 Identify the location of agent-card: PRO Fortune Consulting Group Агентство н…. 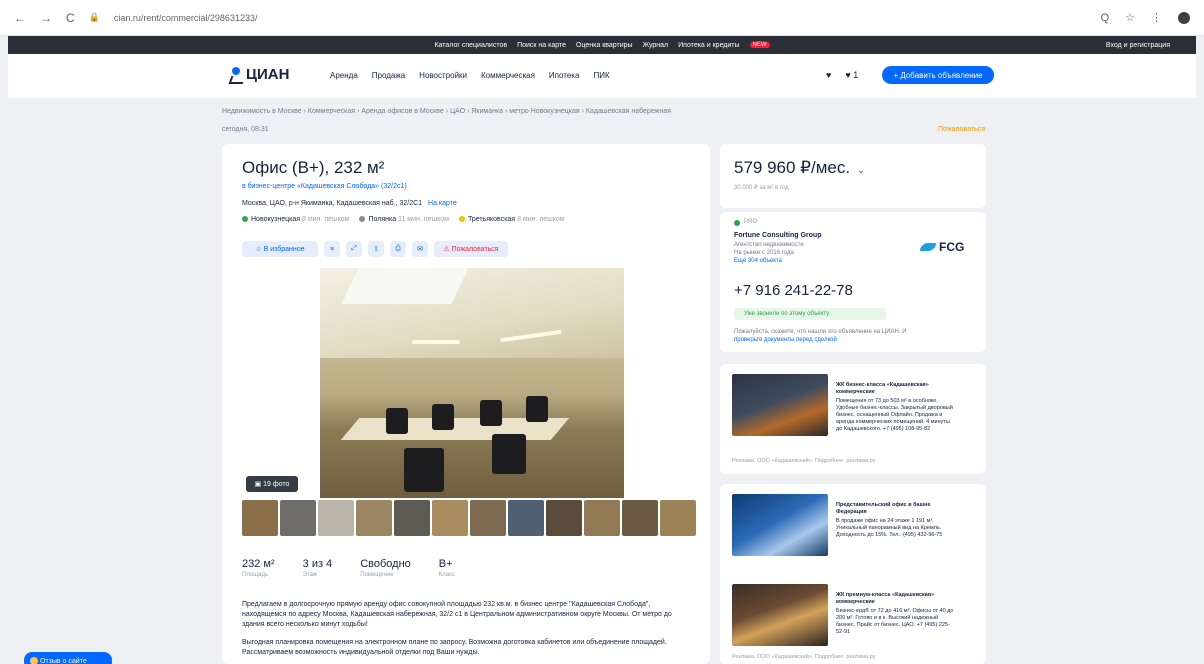
(853, 282).